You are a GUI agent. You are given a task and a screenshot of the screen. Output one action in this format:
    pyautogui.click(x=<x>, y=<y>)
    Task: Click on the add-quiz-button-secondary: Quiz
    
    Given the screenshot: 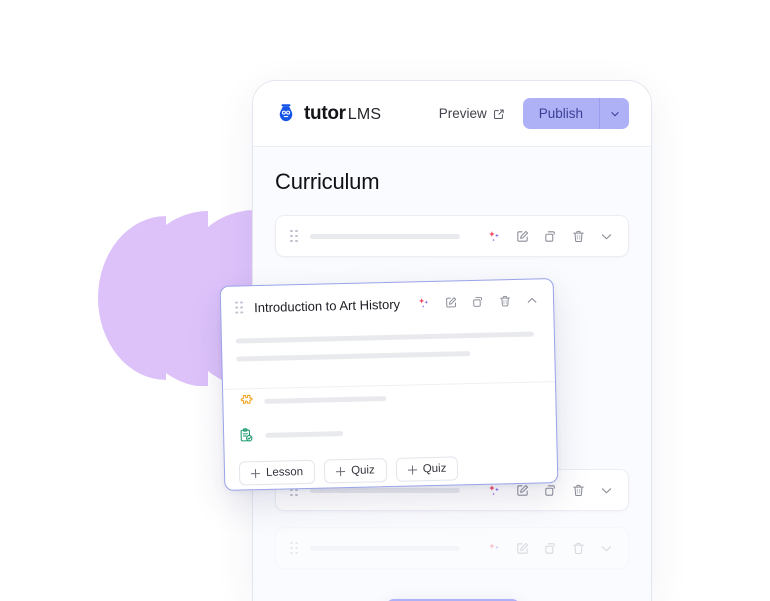 What is the action you would take?
    pyautogui.click(x=427, y=469)
    